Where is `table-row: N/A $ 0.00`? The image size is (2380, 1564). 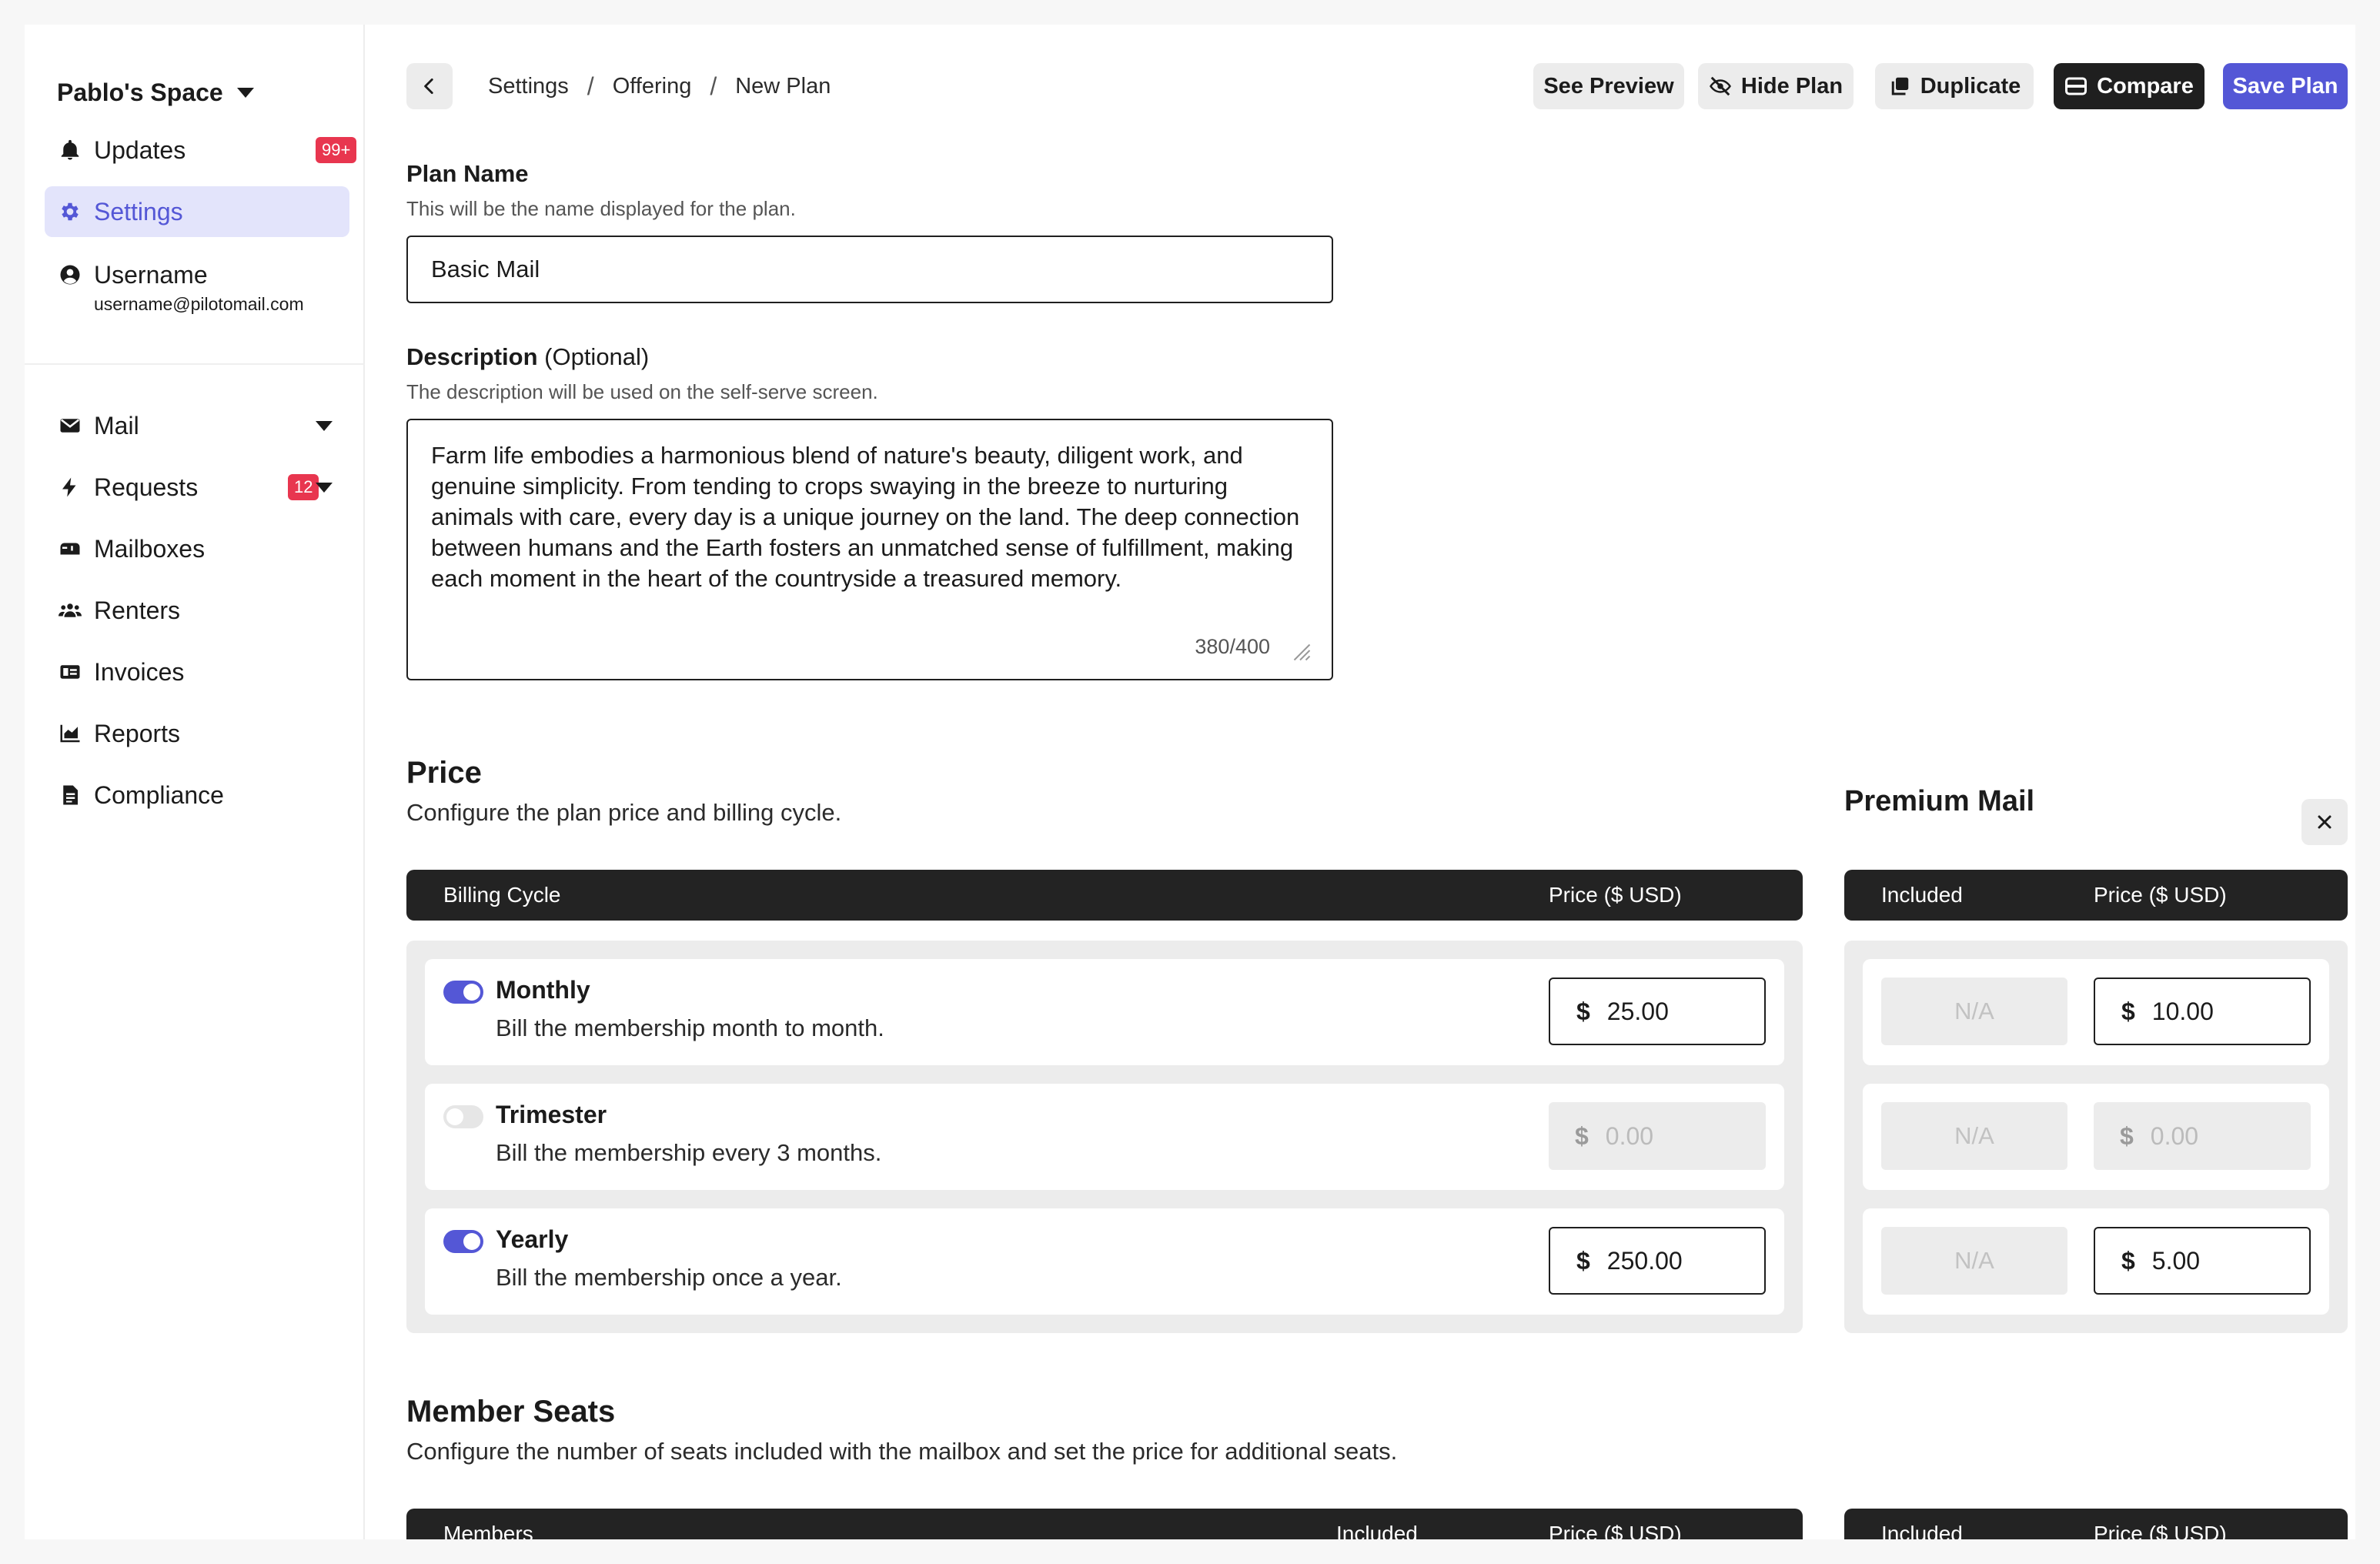 table-row: N/A $ 0.00 is located at coordinates (2096, 1137).